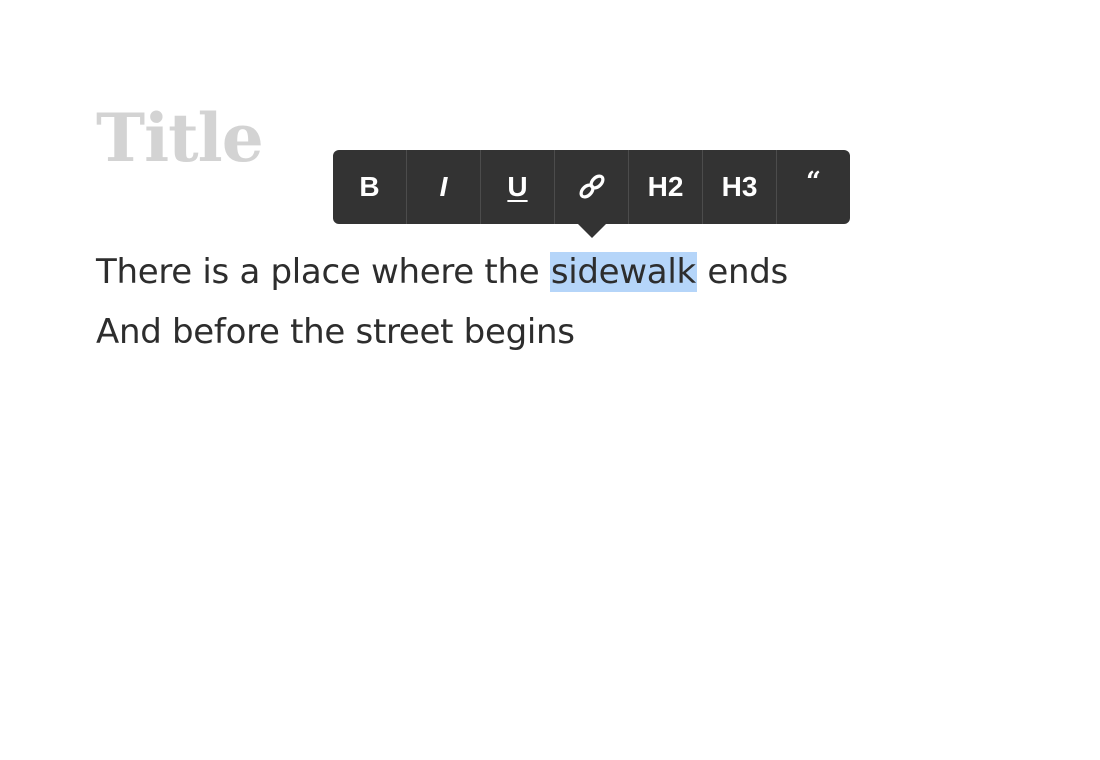 This screenshot has width=1100, height=760. Describe the element at coordinates (370, 187) in the screenshot. I see `bold-button: B` at that location.